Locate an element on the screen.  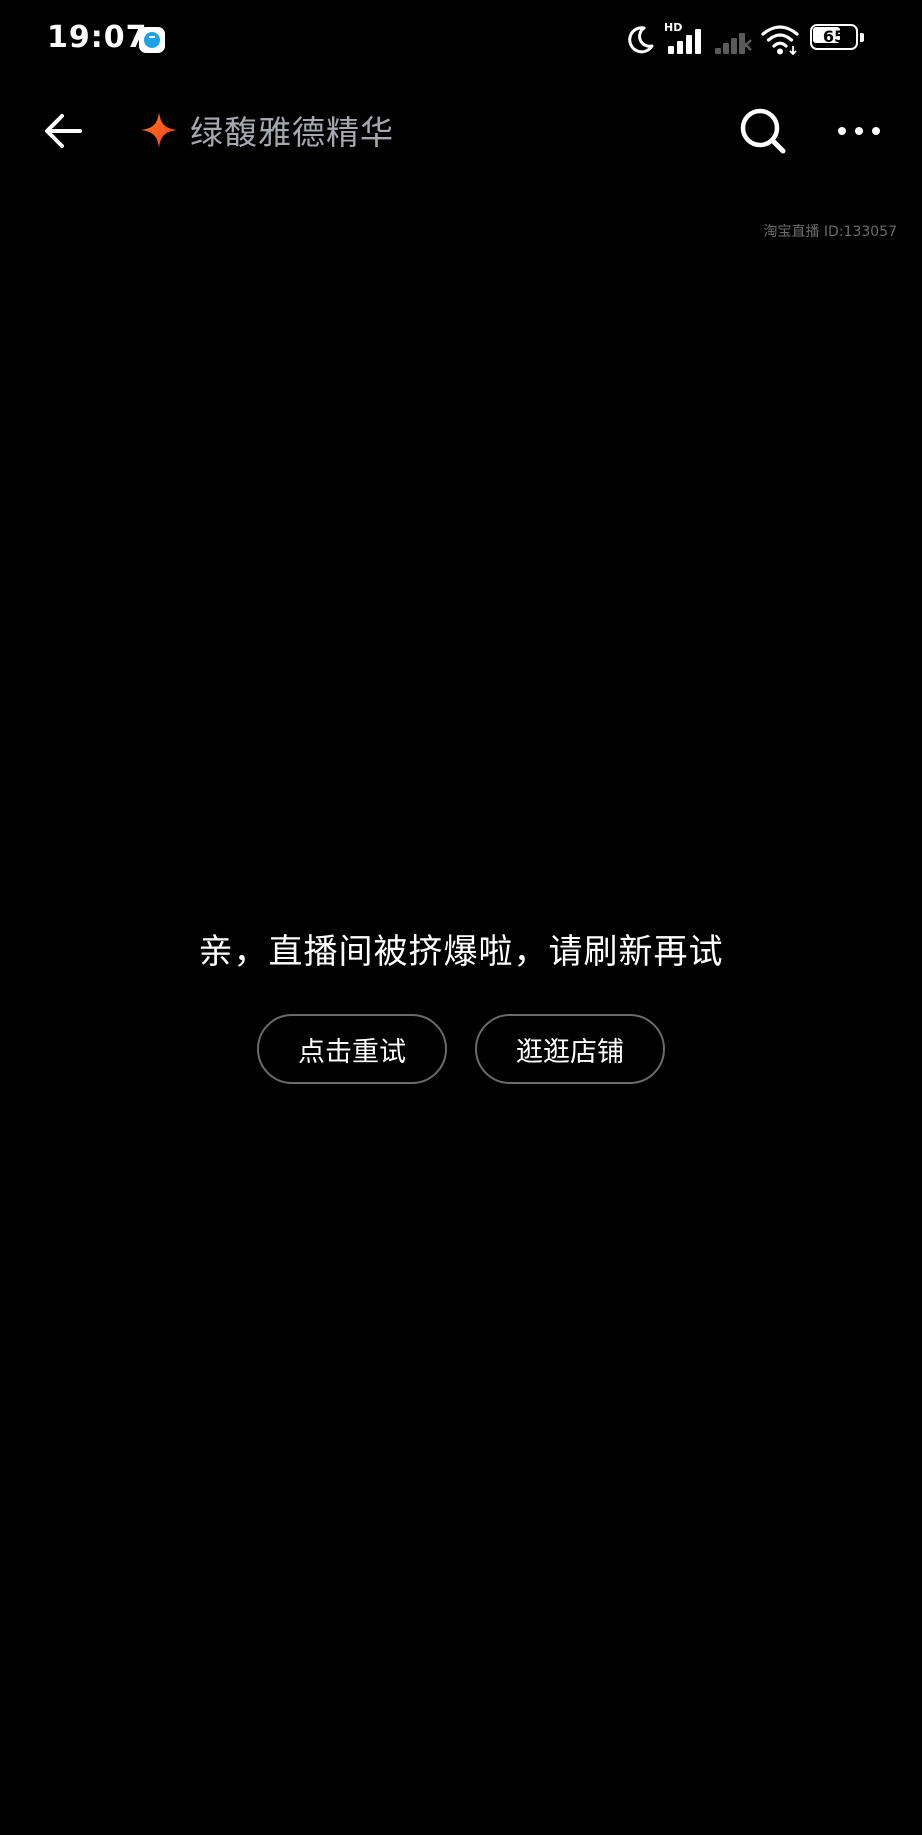
wifi-icon is located at coordinates (780, 40).